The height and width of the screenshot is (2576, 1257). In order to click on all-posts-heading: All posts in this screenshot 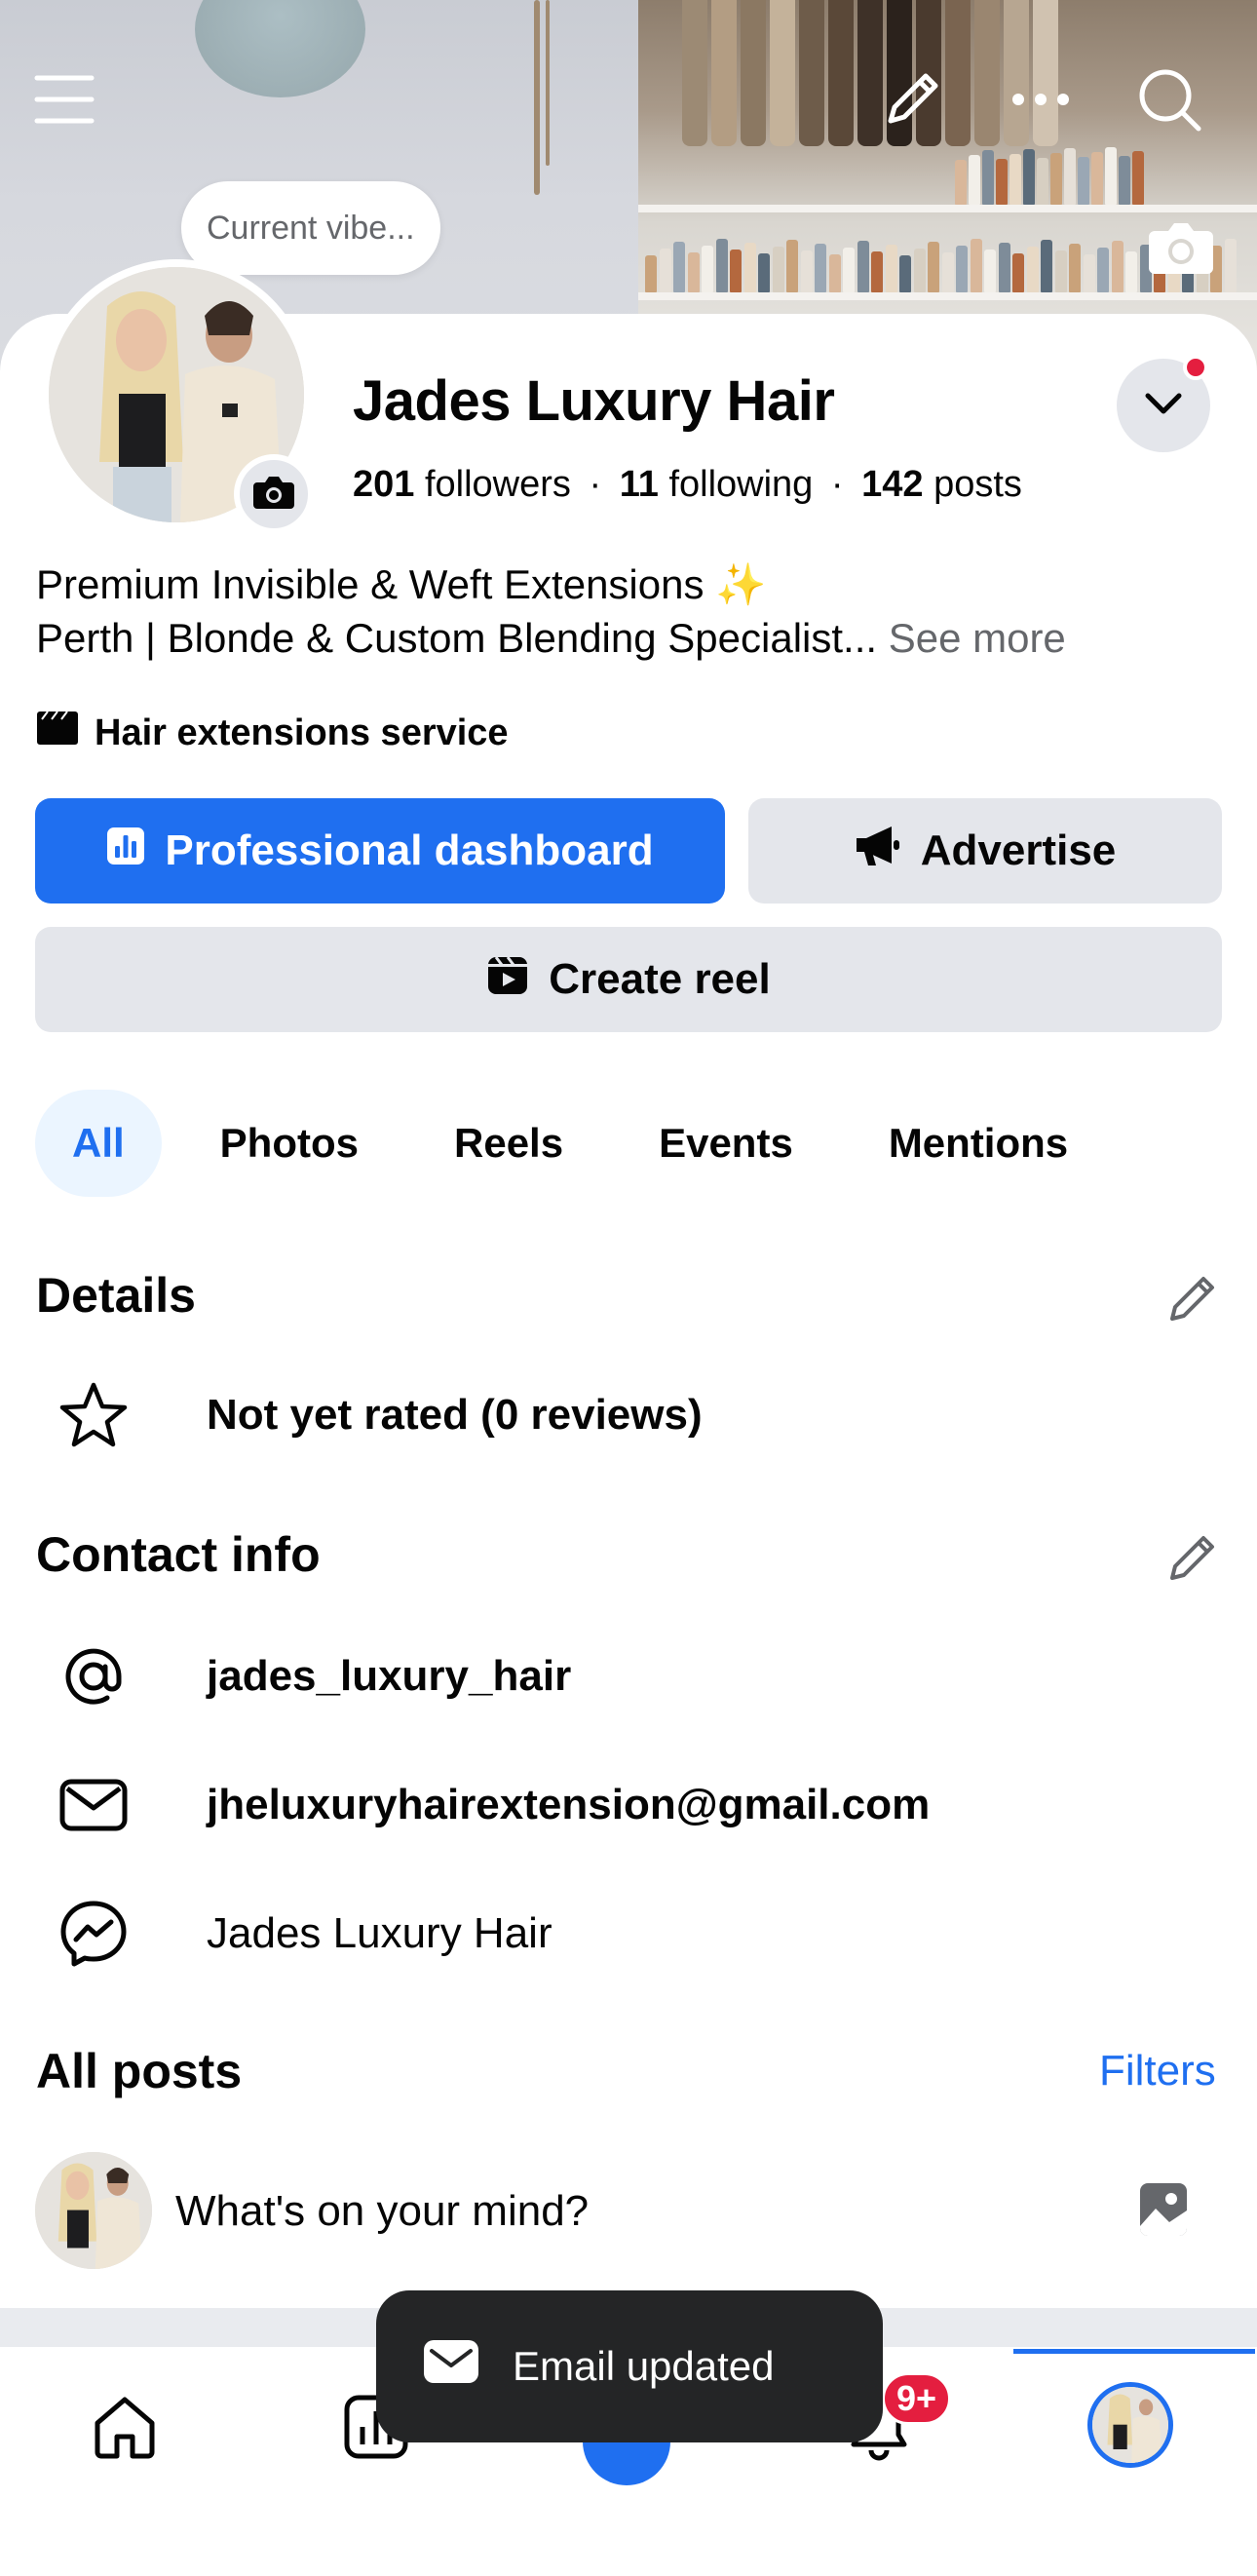, I will do `click(139, 2071)`.